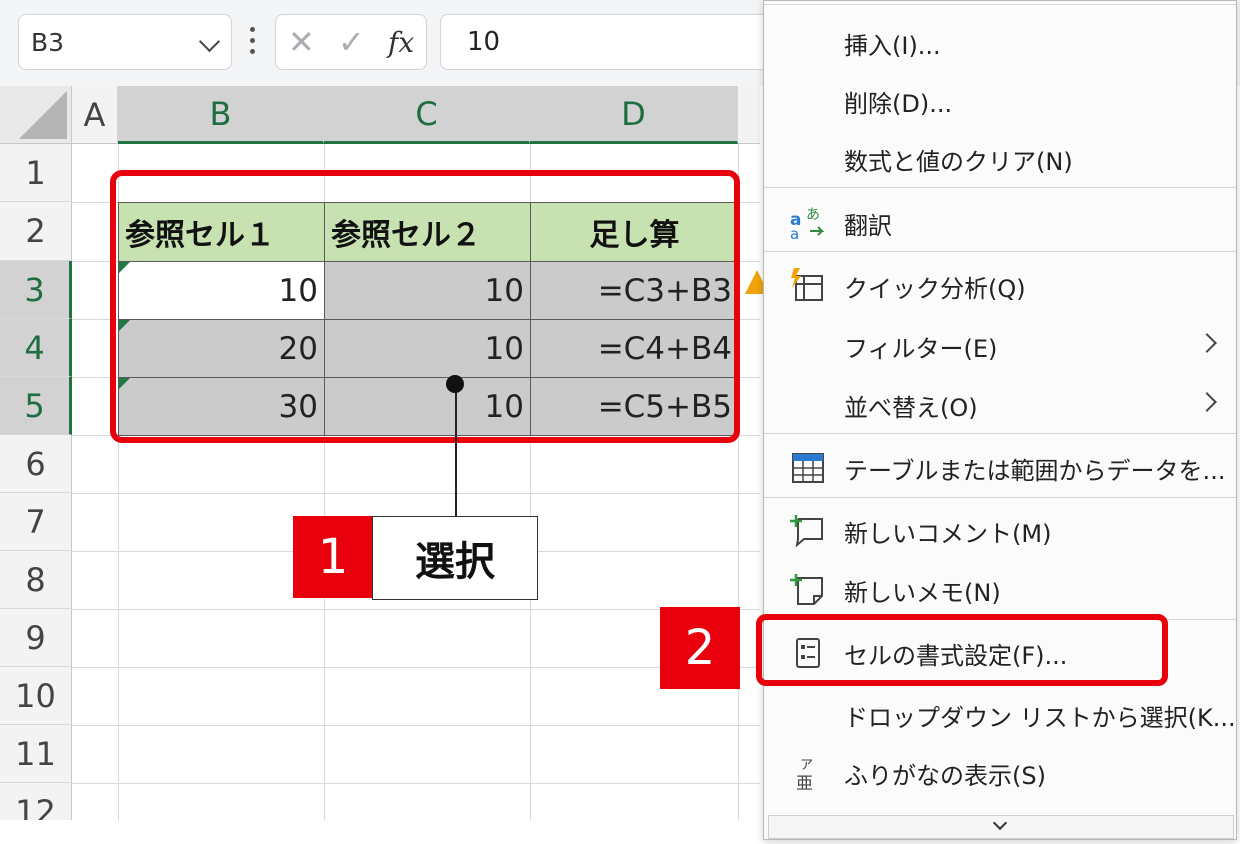 The width and height of the screenshot is (1240, 844). I want to click on quick-analysis-icon, so click(808, 286).